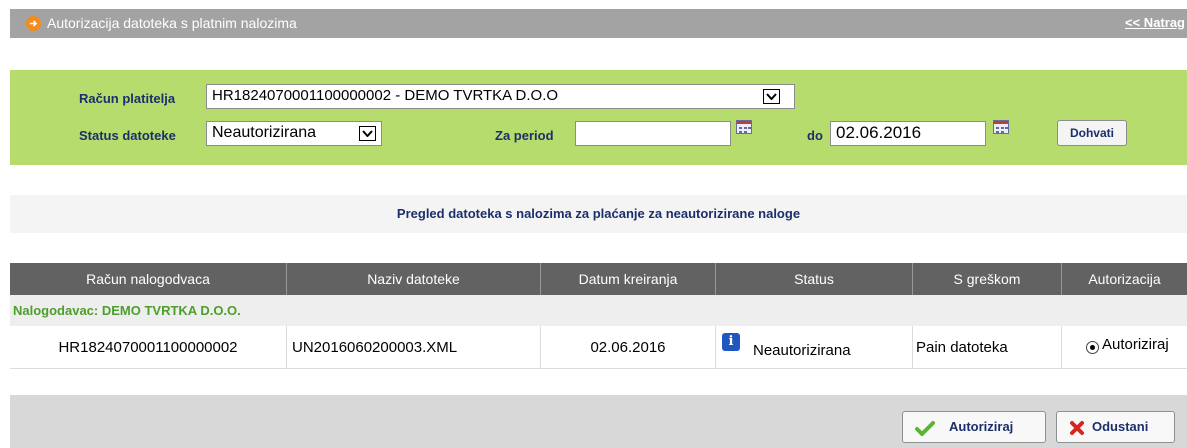 Image resolution: width=1187 pixels, height=448 pixels. What do you see at coordinates (802, 350) in the screenshot?
I see `cell-status-text: Neautorizirana` at bounding box center [802, 350].